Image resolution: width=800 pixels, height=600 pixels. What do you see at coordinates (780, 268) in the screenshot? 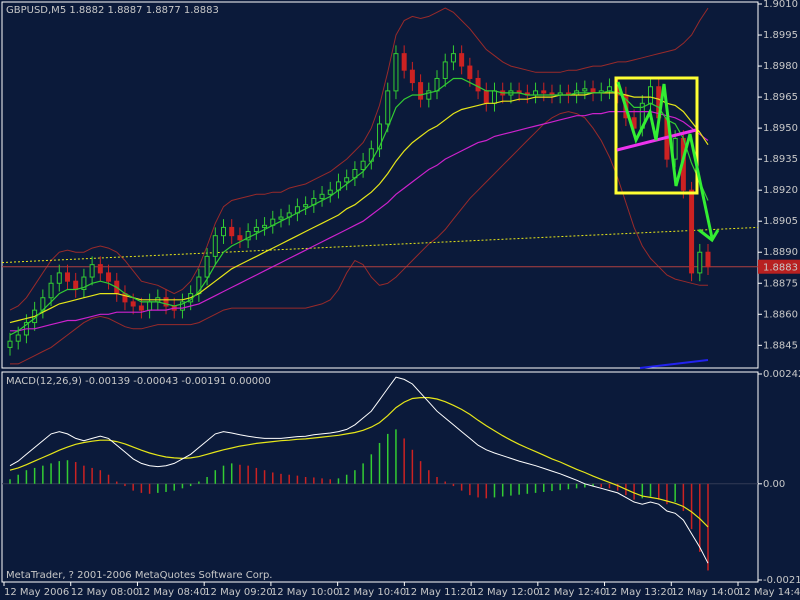
I see `current-price-label: 1.8883` at bounding box center [780, 268].